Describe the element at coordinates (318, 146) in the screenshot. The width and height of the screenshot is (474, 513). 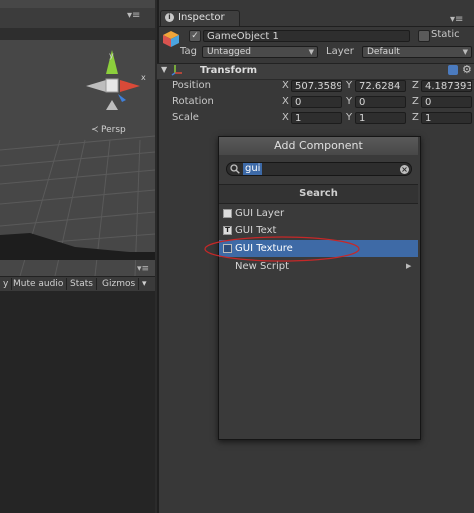
I see `add-component-title: Add Component` at that location.